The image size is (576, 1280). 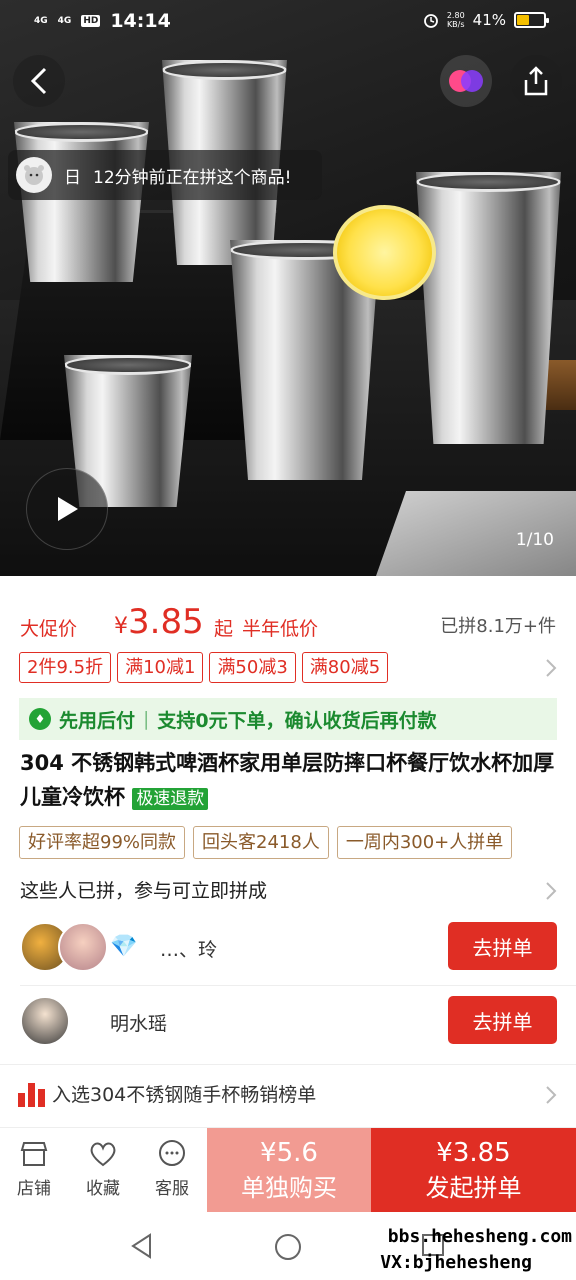 What do you see at coordinates (455, 20) in the screenshot?
I see `network-speed: 2.80 KB/s` at bounding box center [455, 20].